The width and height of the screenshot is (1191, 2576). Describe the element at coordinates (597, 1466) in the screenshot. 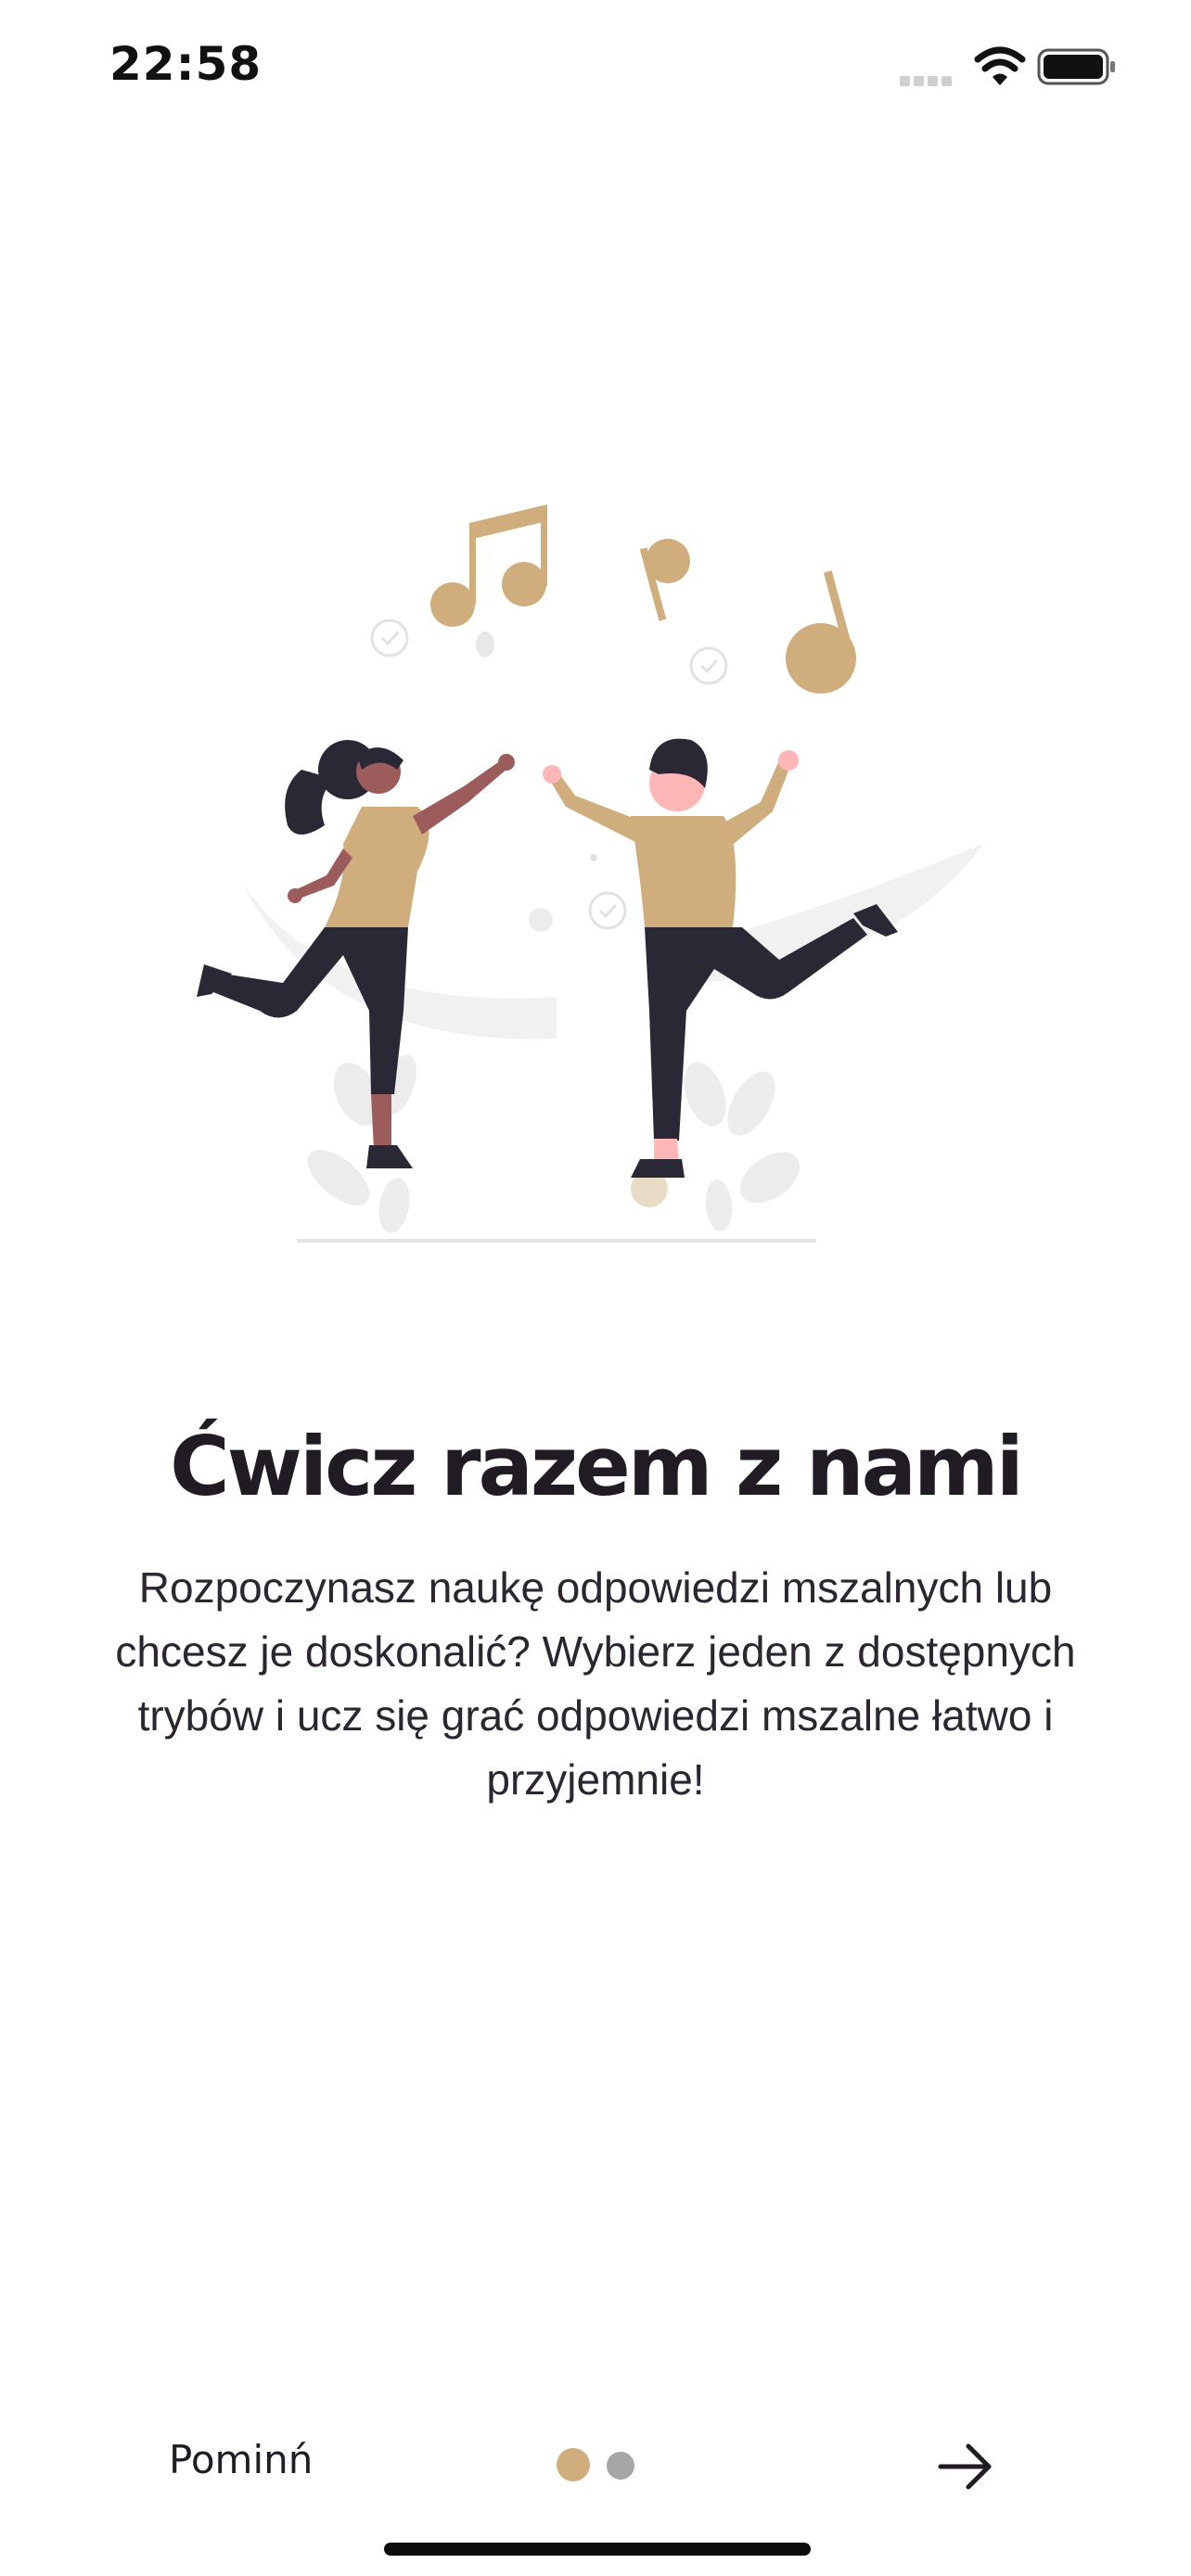

I see `onboarding-title: Ćwicz razem z nami` at that location.